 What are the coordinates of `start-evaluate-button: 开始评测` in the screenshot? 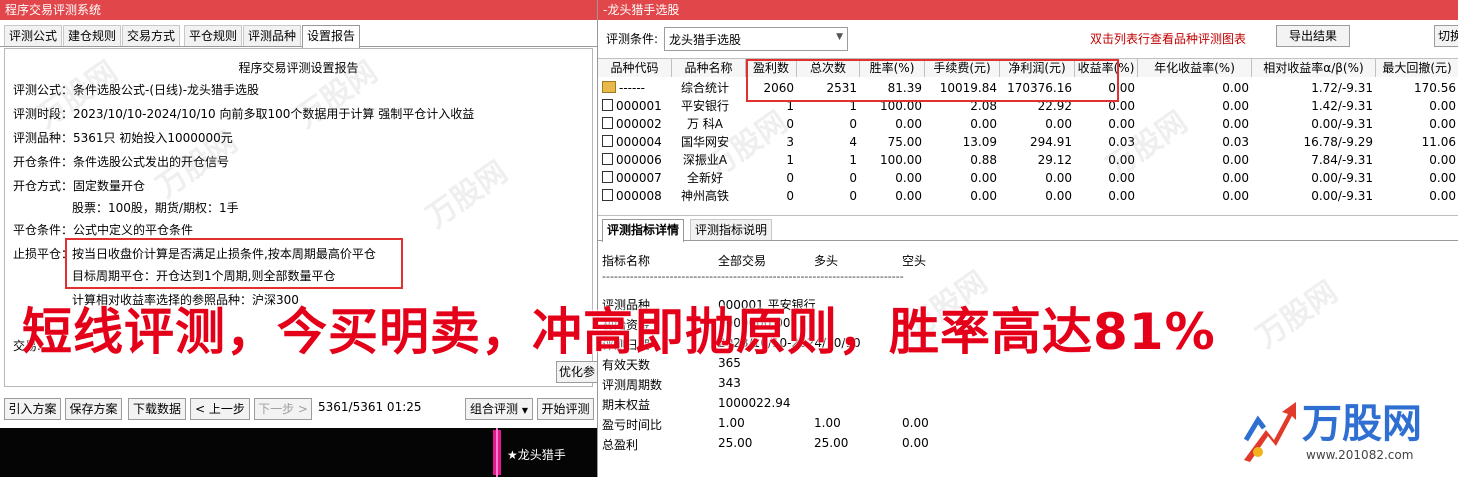 It's located at (565, 409).